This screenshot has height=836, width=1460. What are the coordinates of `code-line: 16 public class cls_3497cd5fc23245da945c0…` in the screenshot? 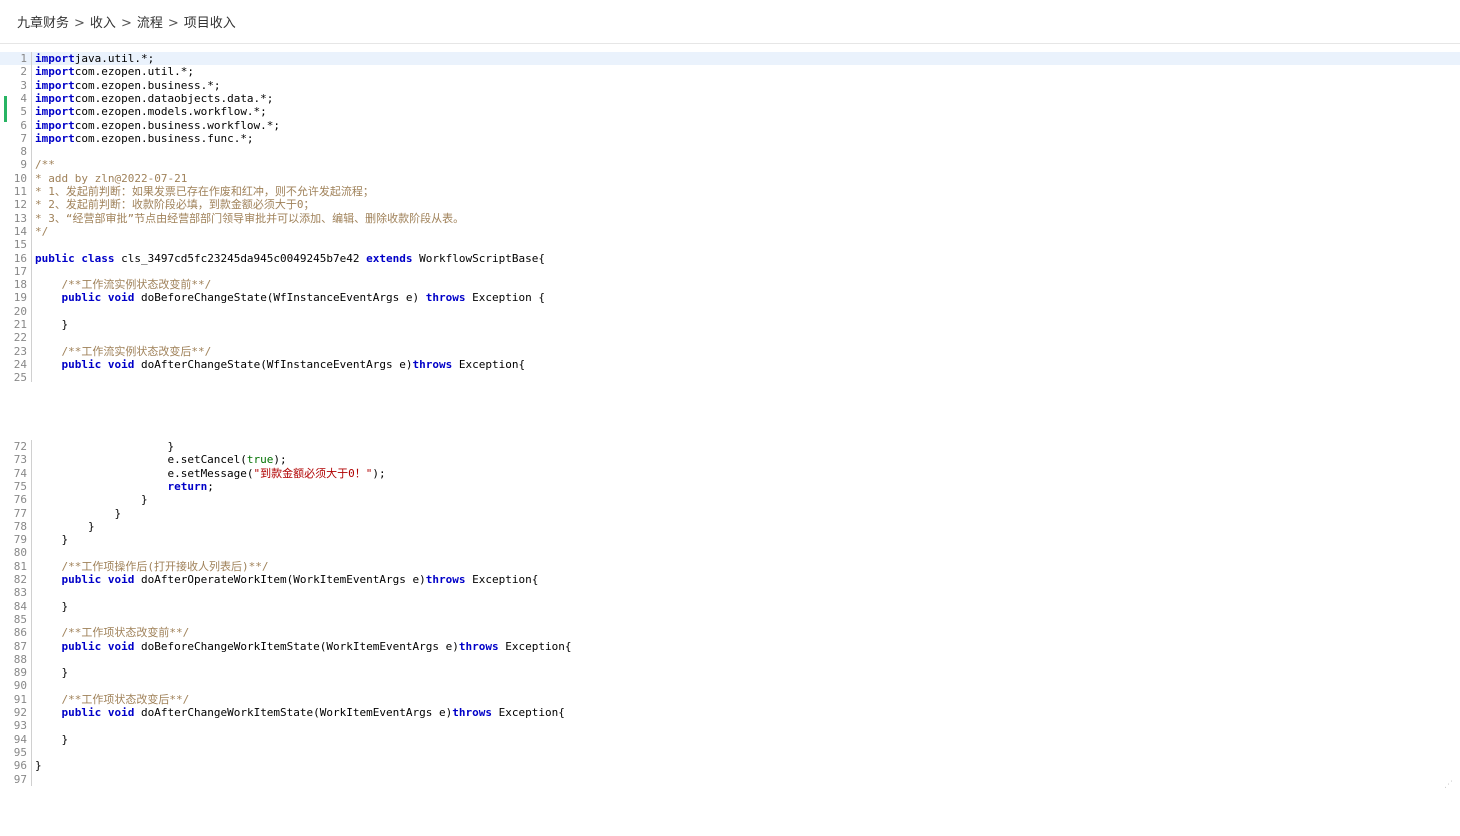 It's located at (730, 258).